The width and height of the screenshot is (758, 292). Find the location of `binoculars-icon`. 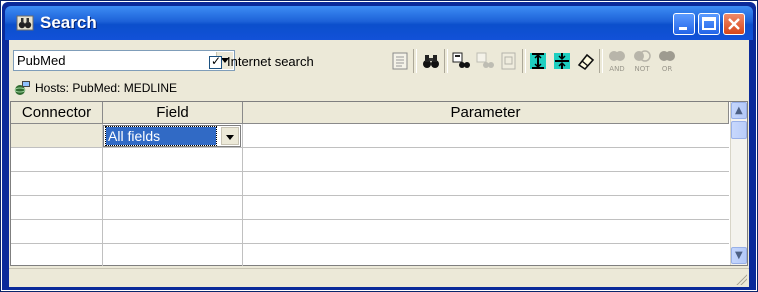

binoculars-icon is located at coordinates (431, 61).